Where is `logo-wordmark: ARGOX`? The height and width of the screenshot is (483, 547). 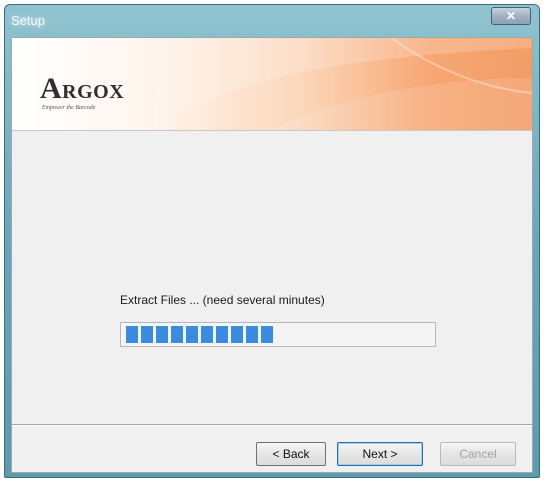 logo-wordmark: ARGOX is located at coordinates (82, 88).